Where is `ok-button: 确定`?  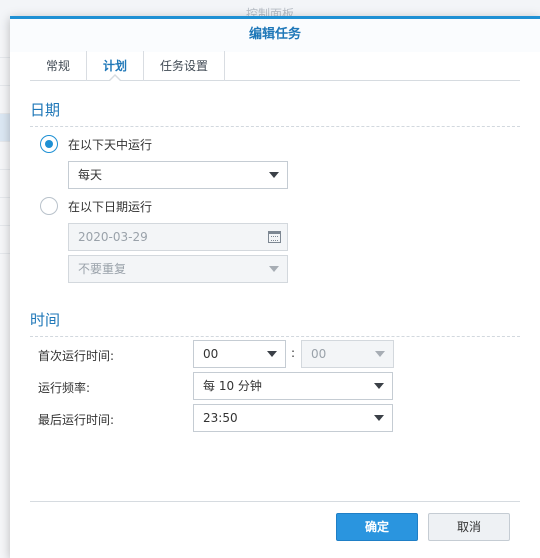 ok-button: 确定 is located at coordinates (377, 527).